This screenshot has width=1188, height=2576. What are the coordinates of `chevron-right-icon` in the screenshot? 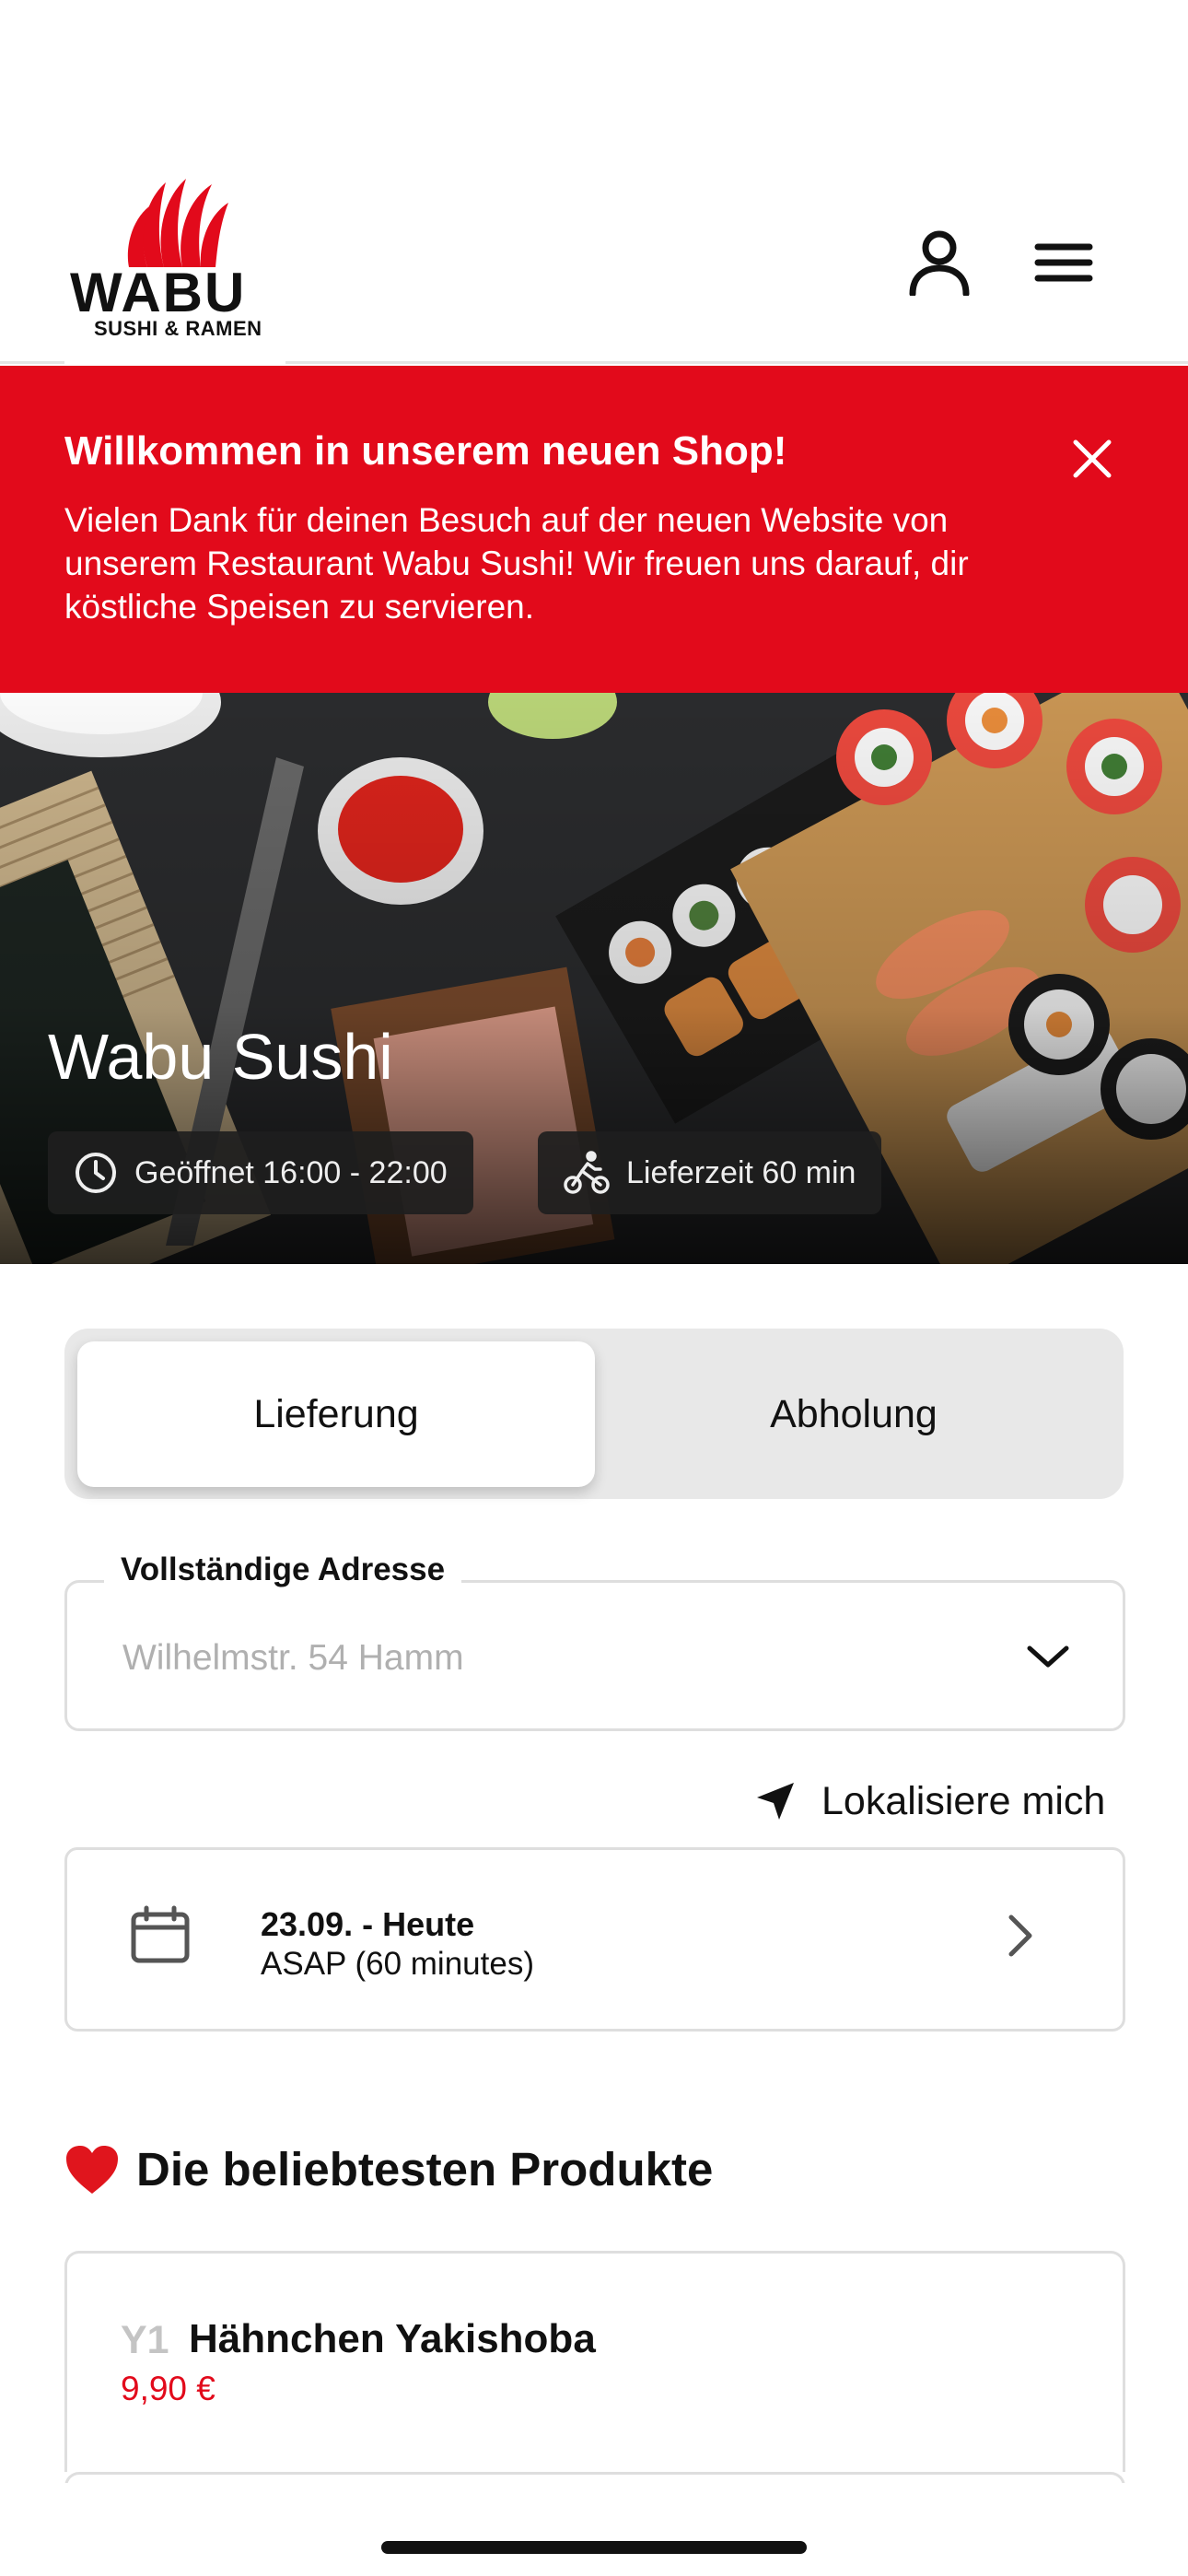 It's located at (1020, 1935).